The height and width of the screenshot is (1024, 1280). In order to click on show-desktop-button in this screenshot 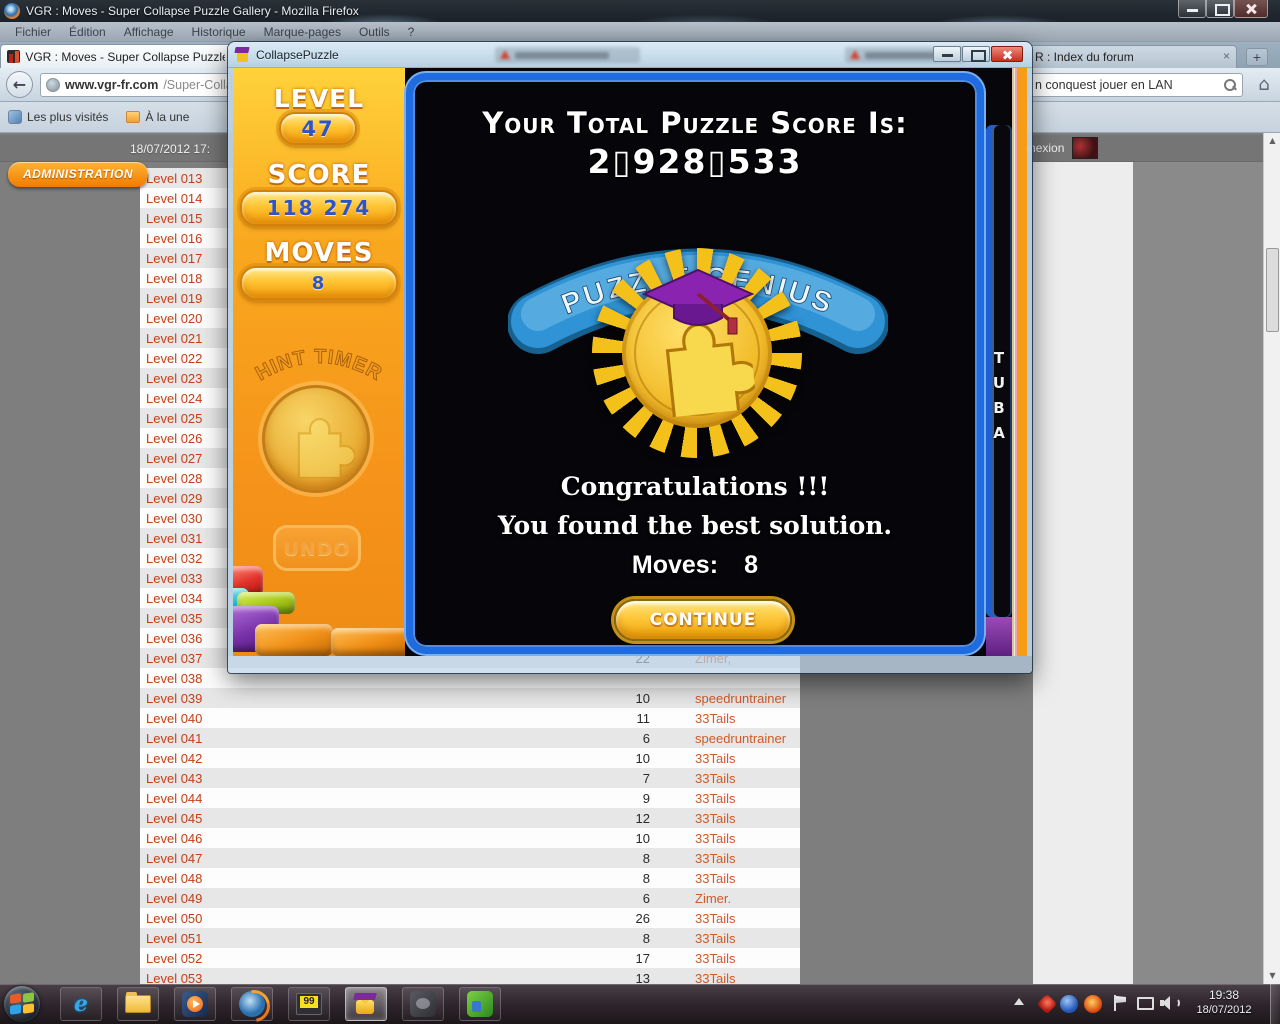, I will do `click(1275, 1004)`.